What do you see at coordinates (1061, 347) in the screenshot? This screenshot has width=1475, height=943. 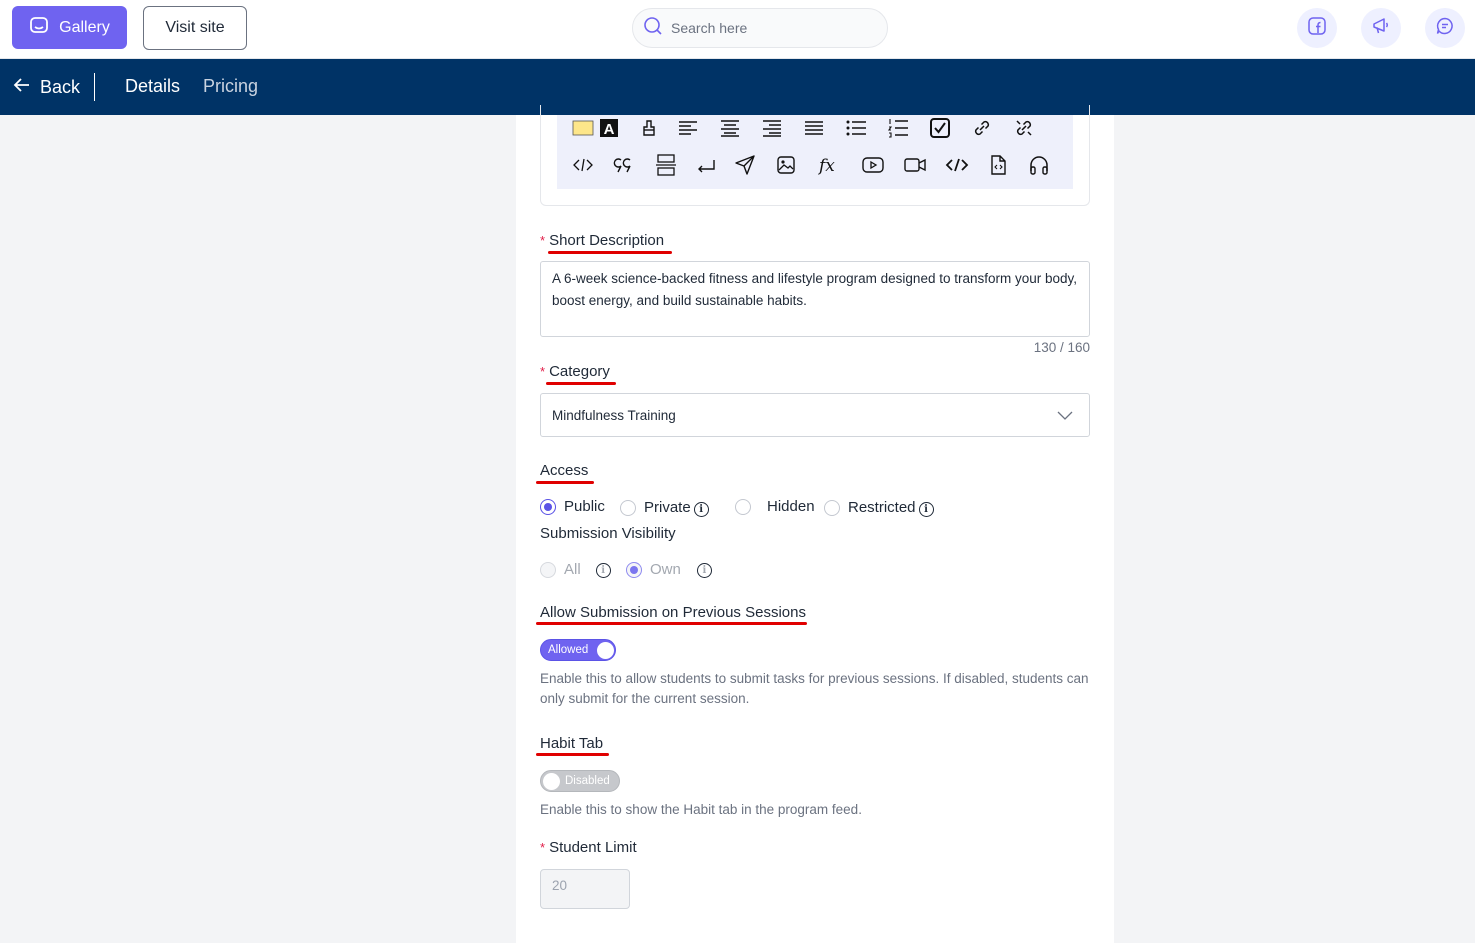 I see `character-counter: 130 / 160` at bounding box center [1061, 347].